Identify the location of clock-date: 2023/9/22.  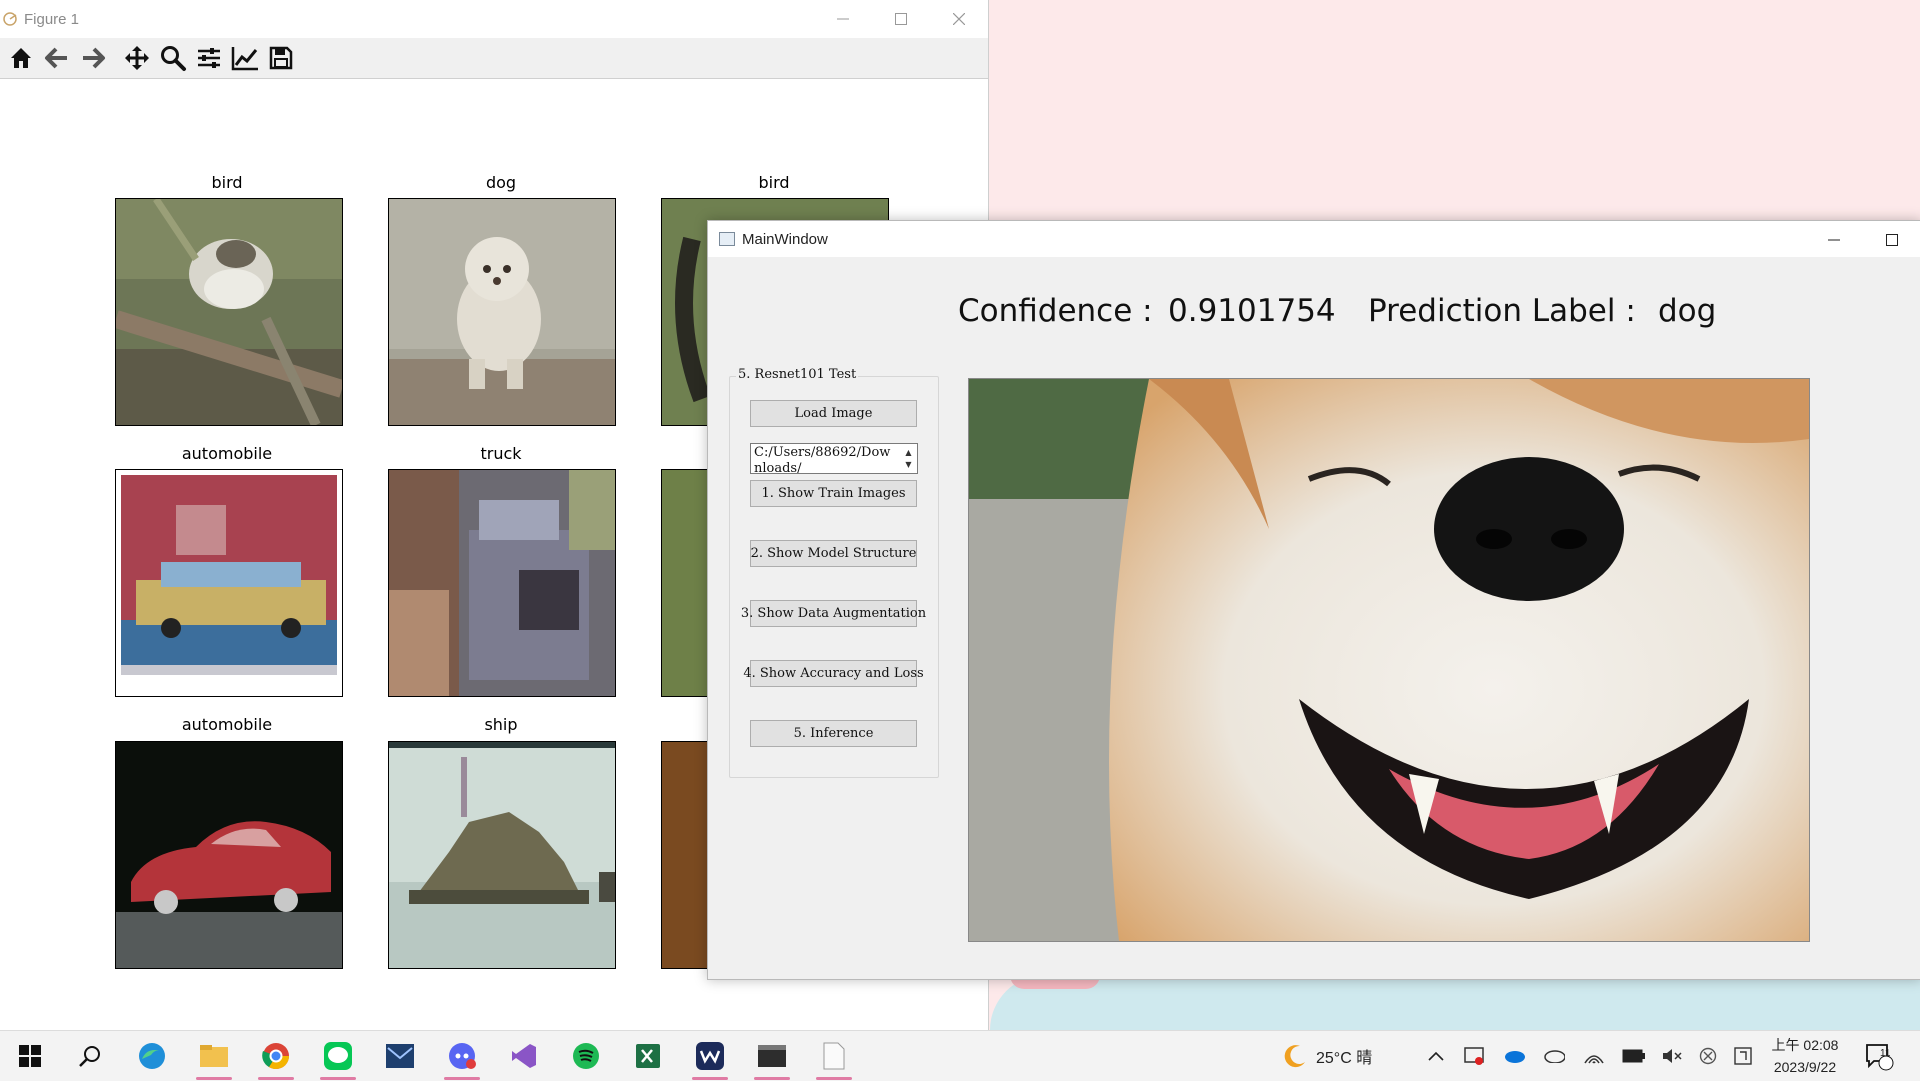
(1805, 1067).